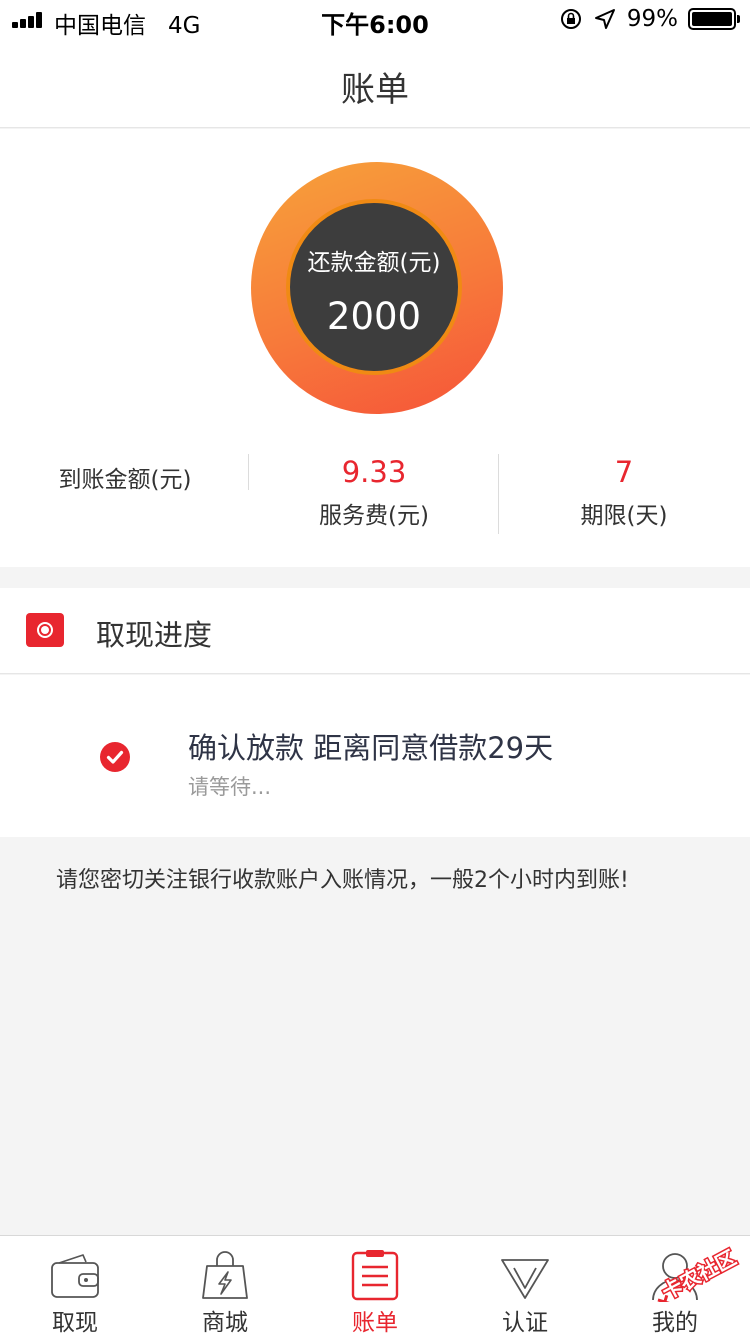 This screenshot has height=1334, width=750. I want to click on nav-header: 账单, so click(375, 84).